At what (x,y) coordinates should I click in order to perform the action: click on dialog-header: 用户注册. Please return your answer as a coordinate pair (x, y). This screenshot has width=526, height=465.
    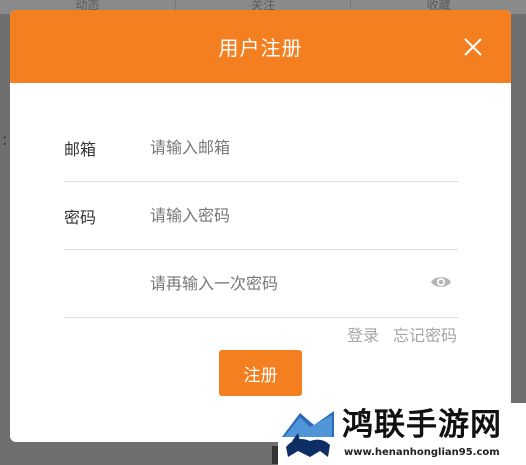
    Looking at the image, I should click on (260, 46).